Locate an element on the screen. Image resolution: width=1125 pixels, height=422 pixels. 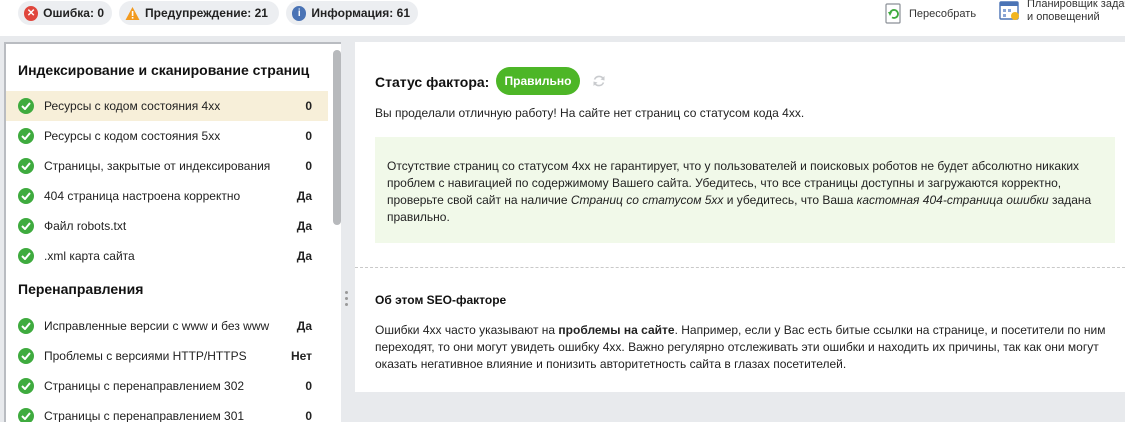
scheduler-button: Планировщик задач и оповещений is located at coordinates (1062, 12).